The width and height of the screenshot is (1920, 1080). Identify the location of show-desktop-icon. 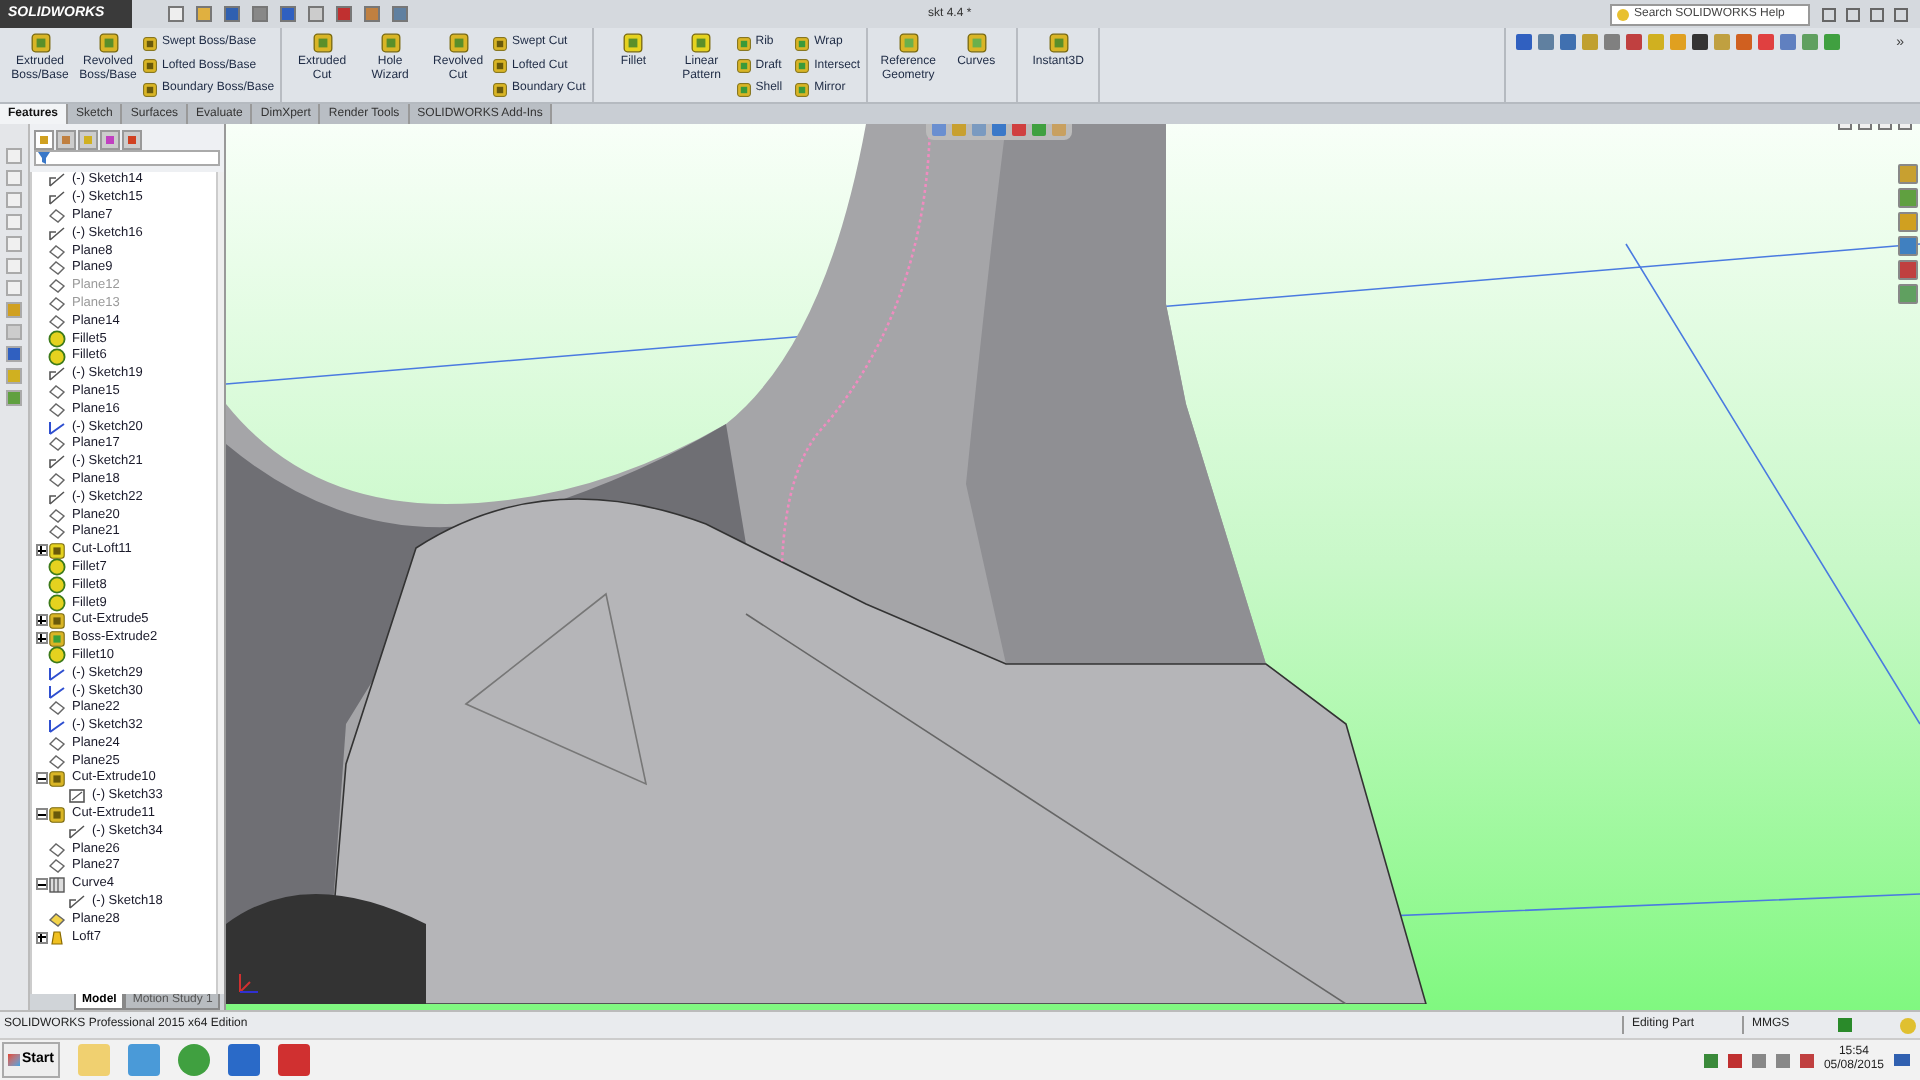
(1902, 1060).